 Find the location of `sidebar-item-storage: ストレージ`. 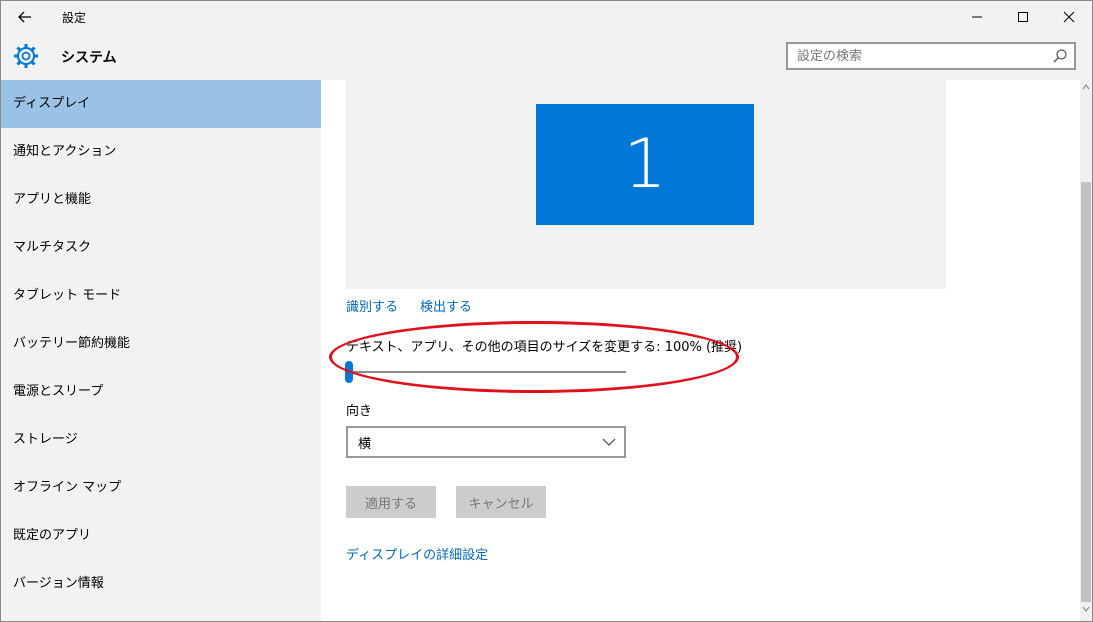

sidebar-item-storage: ストレージ is located at coordinates (161, 440).